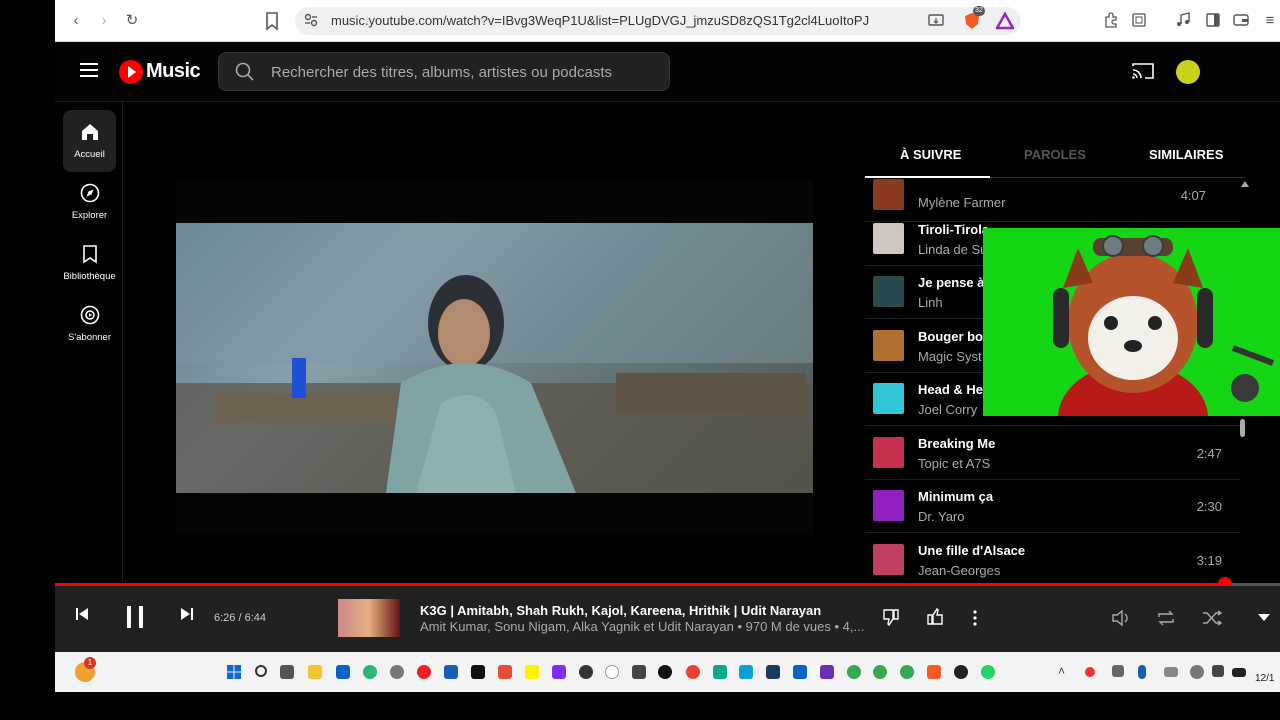 Image resolution: width=1280 pixels, height=720 pixels. What do you see at coordinates (1245, 184) in the screenshot?
I see `scroll-up-icon` at bounding box center [1245, 184].